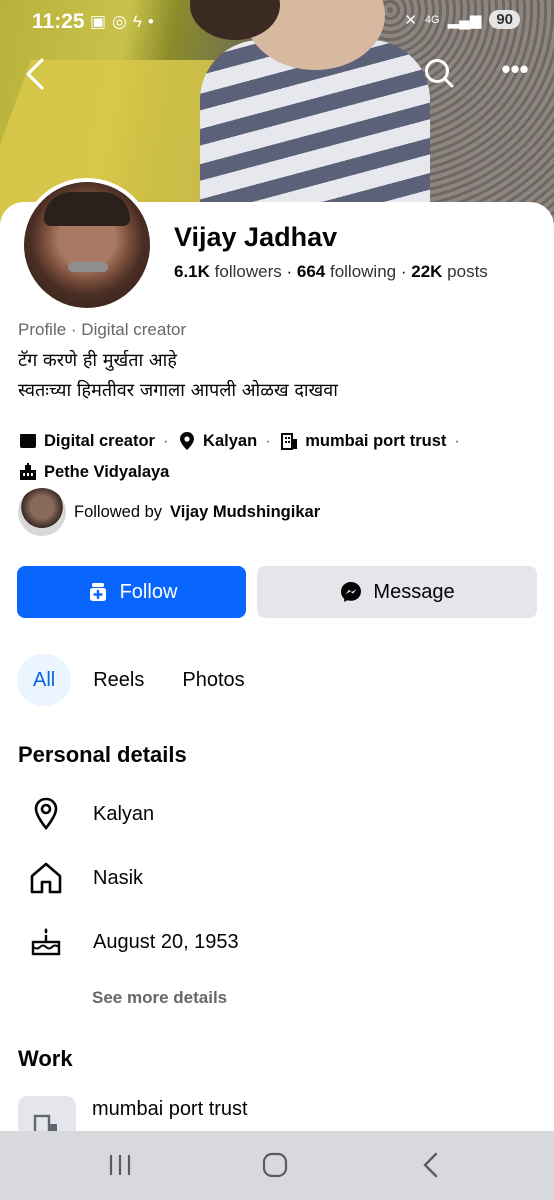 This screenshot has width=554, height=1200. What do you see at coordinates (363, 271) in the screenshot?
I see `following-label: following` at bounding box center [363, 271].